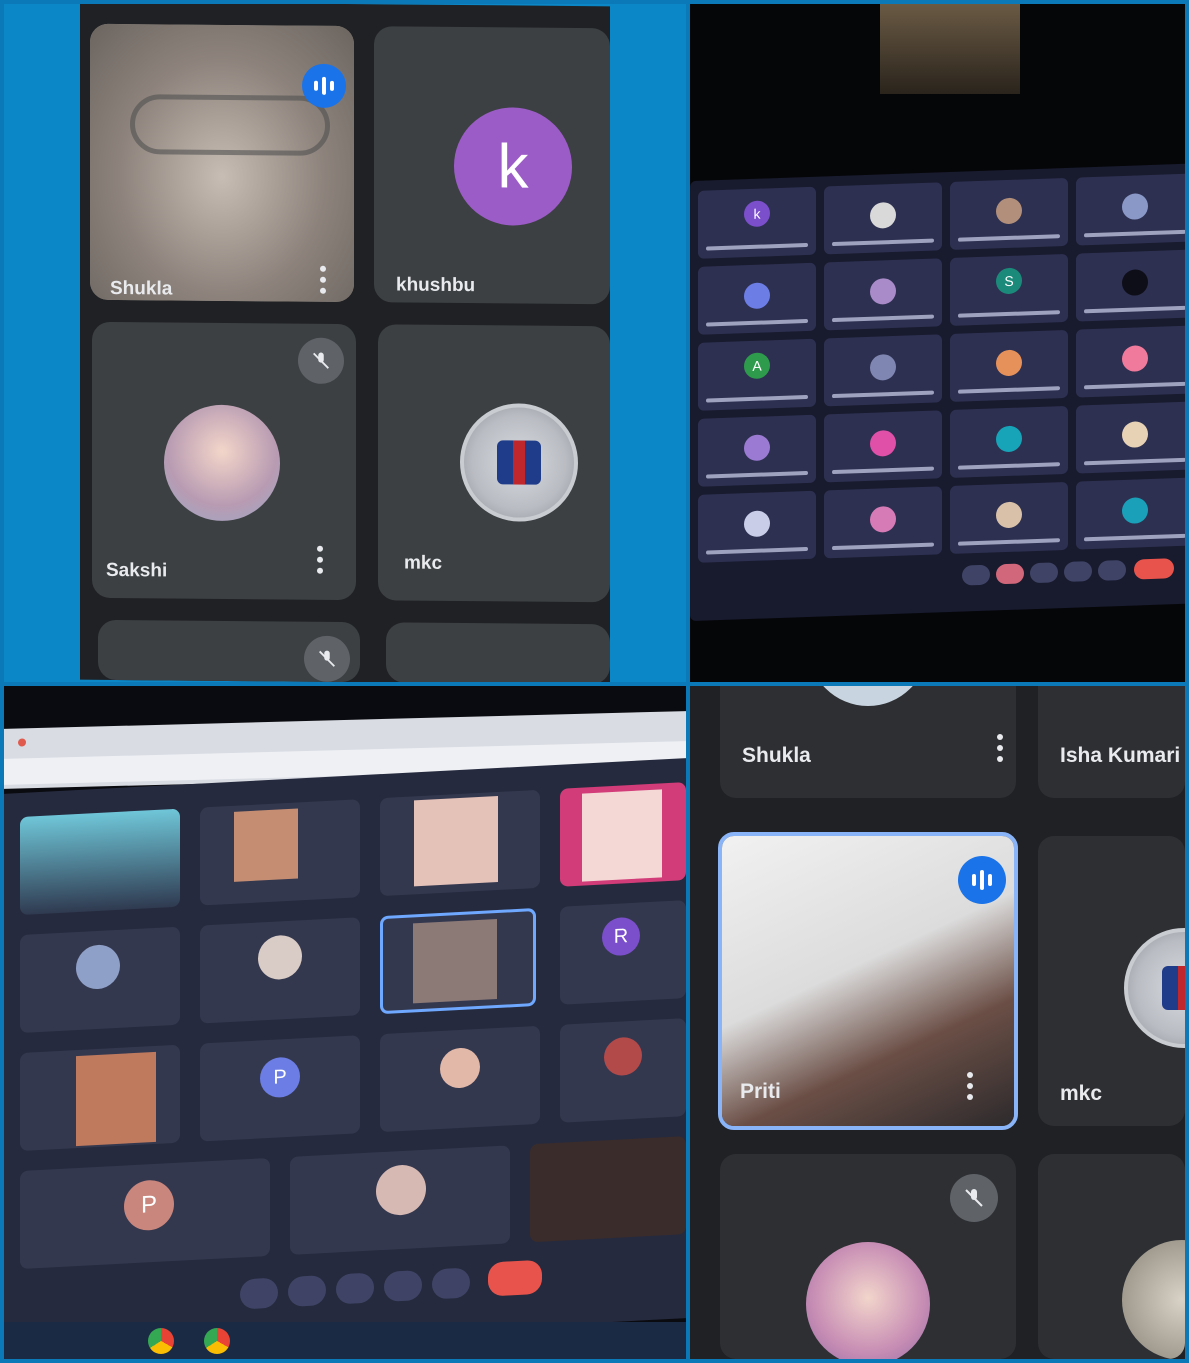 Image resolution: width=1189 pixels, height=1363 pixels. I want to click on avatar: k, so click(513, 166).